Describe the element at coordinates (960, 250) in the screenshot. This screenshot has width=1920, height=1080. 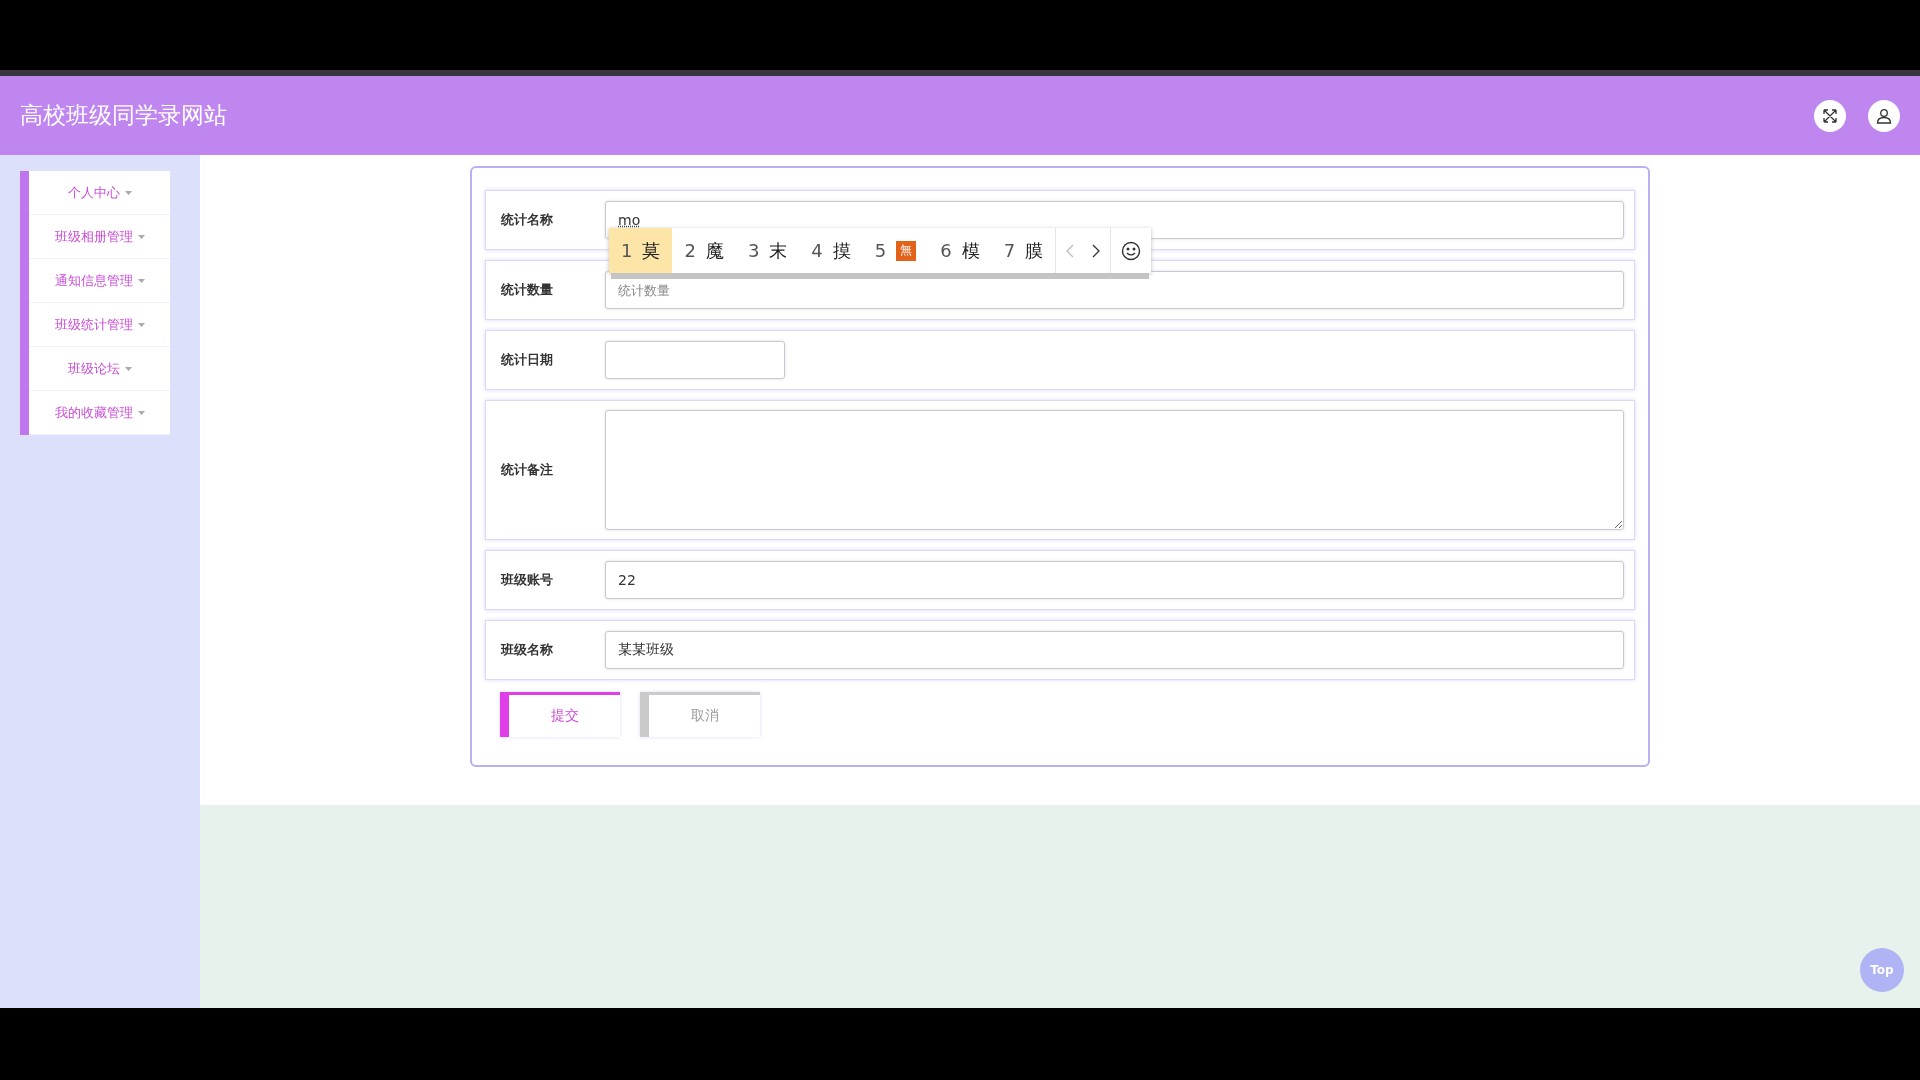
I see `ime-candidate: 6 模` at that location.